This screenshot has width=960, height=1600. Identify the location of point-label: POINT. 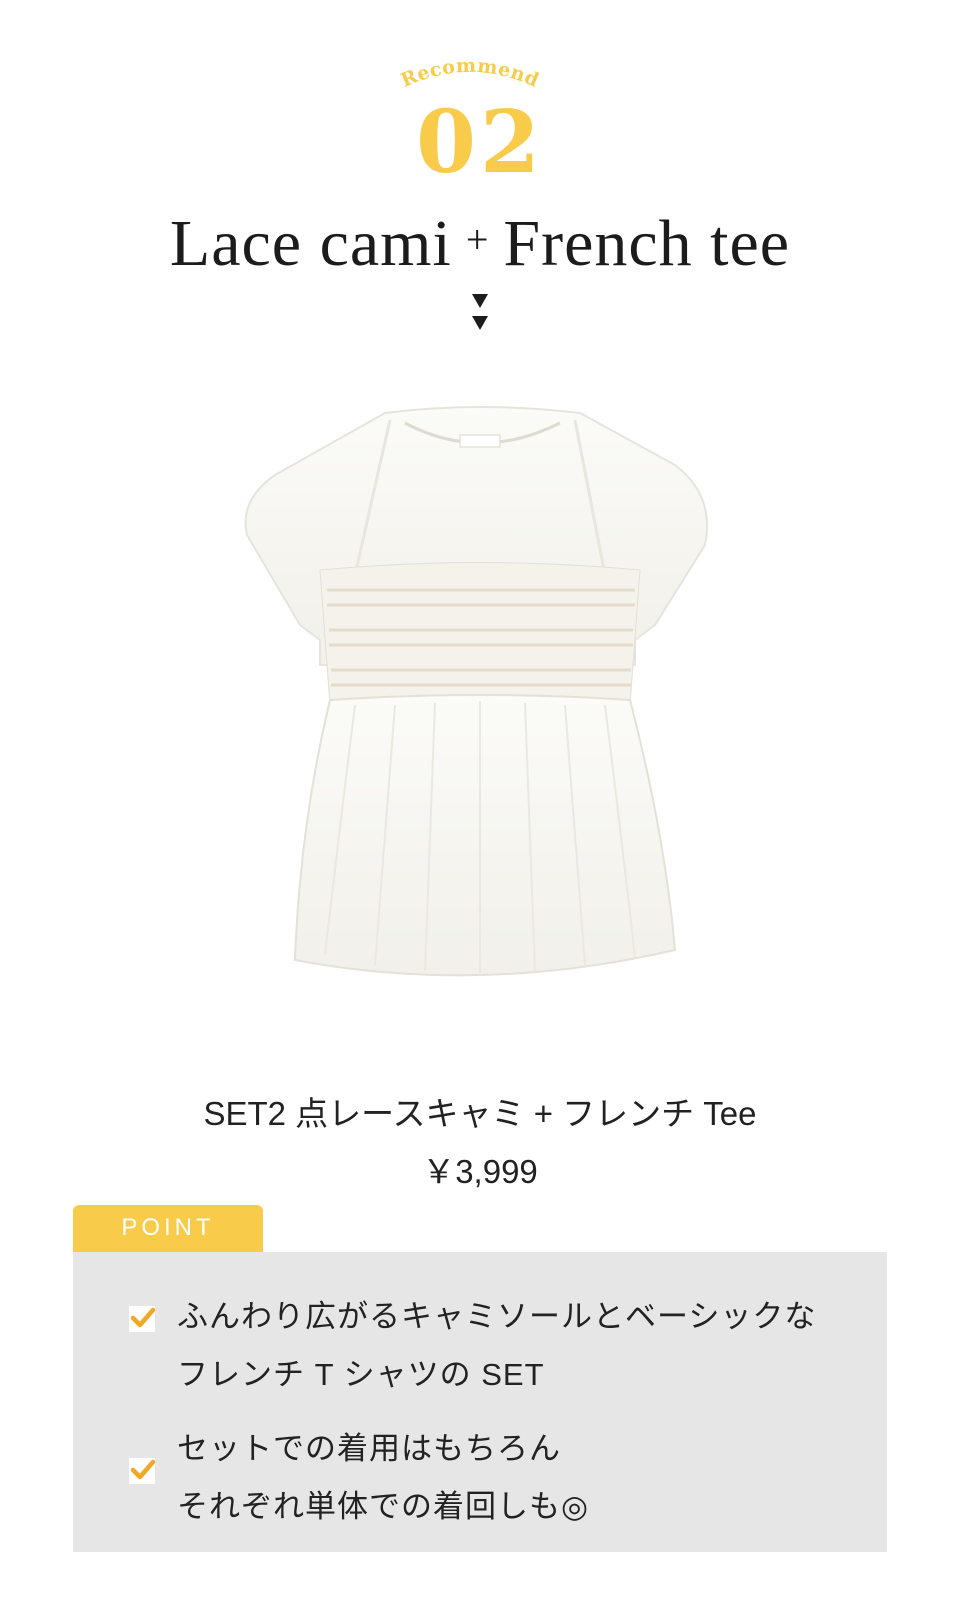
(168, 1229).